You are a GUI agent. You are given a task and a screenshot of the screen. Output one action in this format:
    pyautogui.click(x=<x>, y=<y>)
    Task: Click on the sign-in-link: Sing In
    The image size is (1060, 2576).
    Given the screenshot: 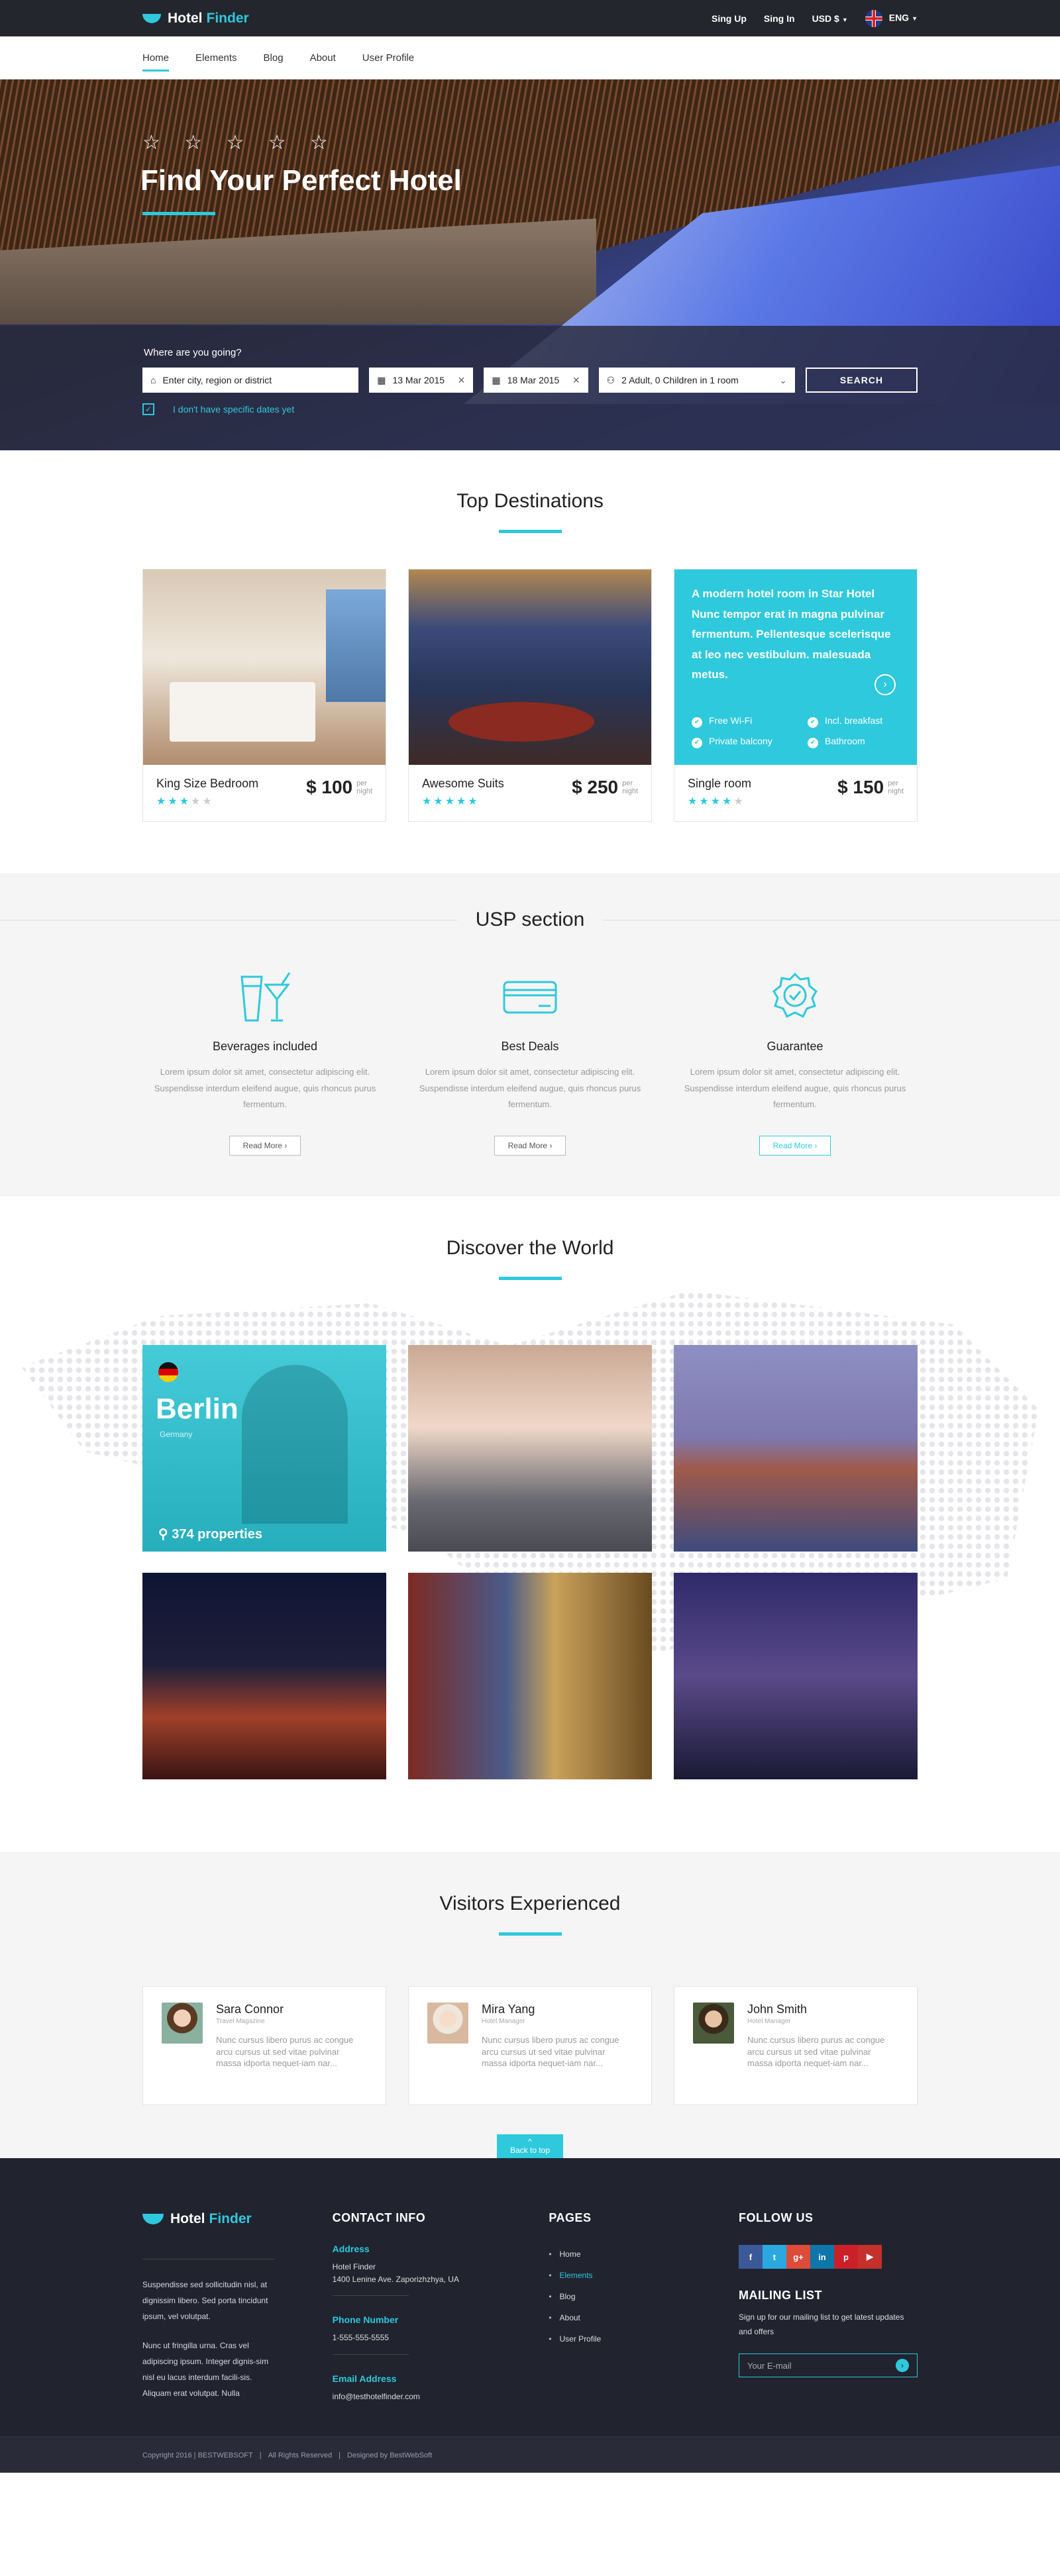 What is the action you would take?
    pyautogui.click(x=779, y=18)
    